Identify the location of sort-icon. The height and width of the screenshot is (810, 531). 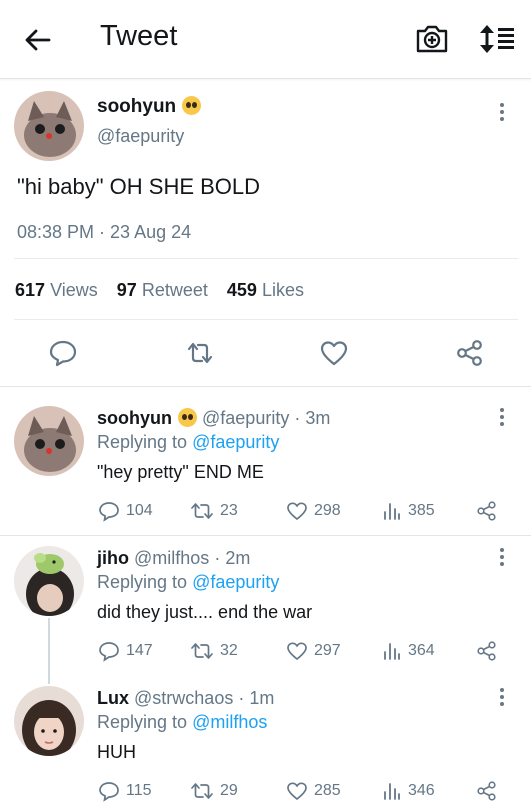
(498, 39).